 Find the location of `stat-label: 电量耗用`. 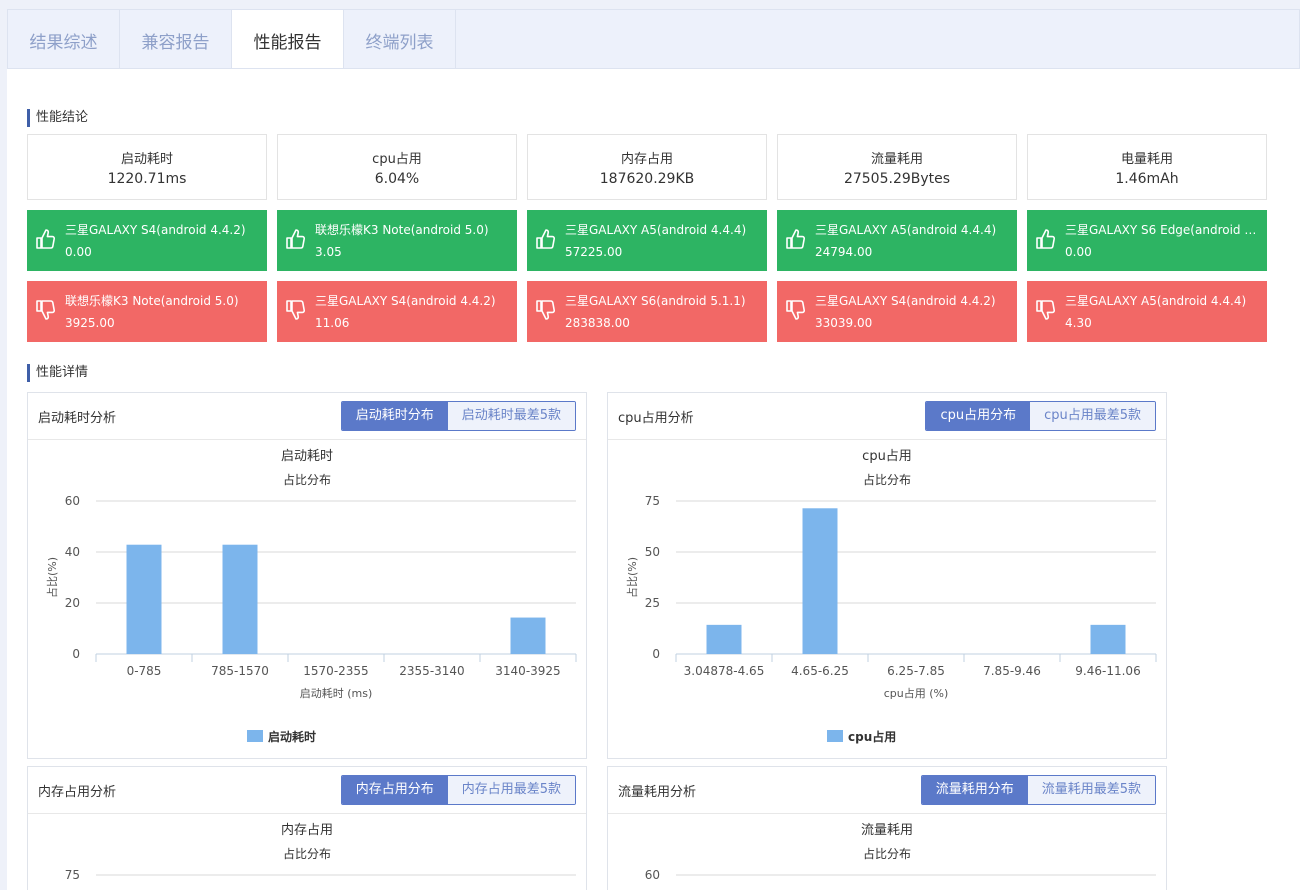

stat-label: 电量耗用 is located at coordinates (1146, 159).